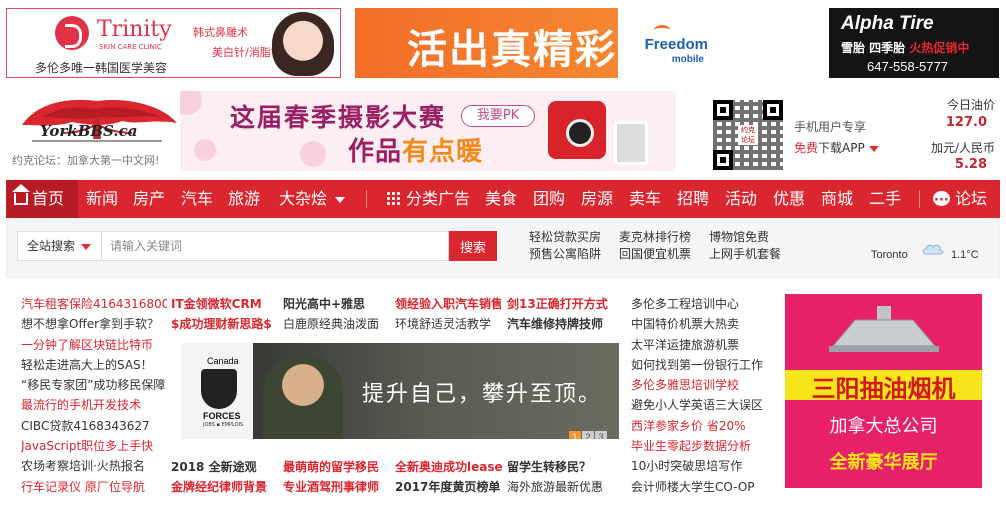 This screenshot has height=510, width=1006. What do you see at coordinates (342, 324) in the screenshot?
I see `list-item: 白鹿原经典油泼面` at bounding box center [342, 324].